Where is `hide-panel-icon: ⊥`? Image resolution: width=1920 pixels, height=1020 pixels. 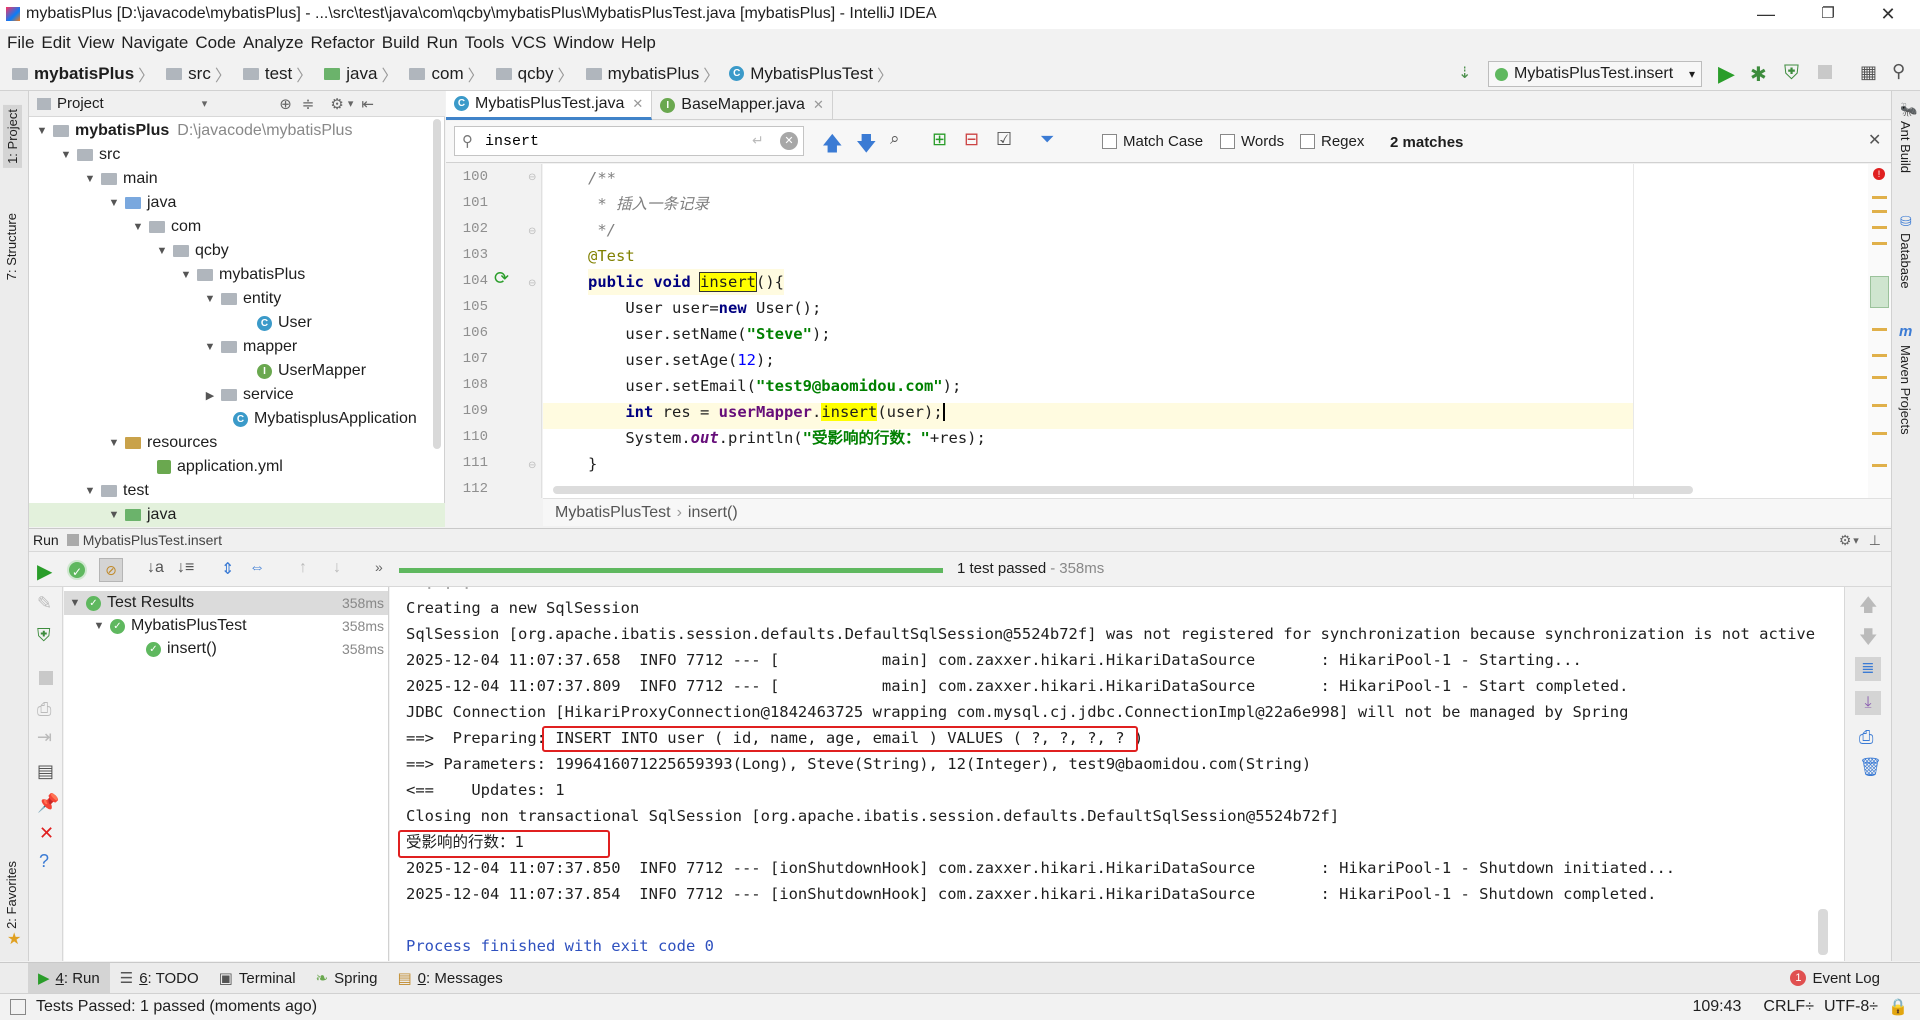
hide-panel-icon: ⊥ is located at coordinates (1875, 540).